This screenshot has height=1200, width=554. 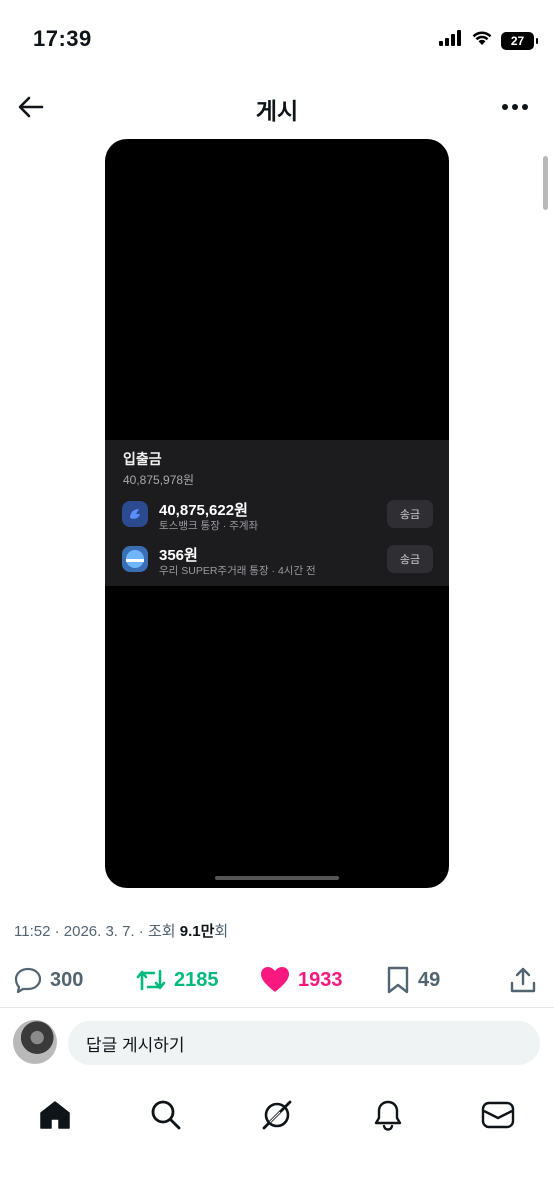 I want to click on account-subtitle: 우리 SUPER주거래 통장 · 4시간 전, so click(x=237, y=571).